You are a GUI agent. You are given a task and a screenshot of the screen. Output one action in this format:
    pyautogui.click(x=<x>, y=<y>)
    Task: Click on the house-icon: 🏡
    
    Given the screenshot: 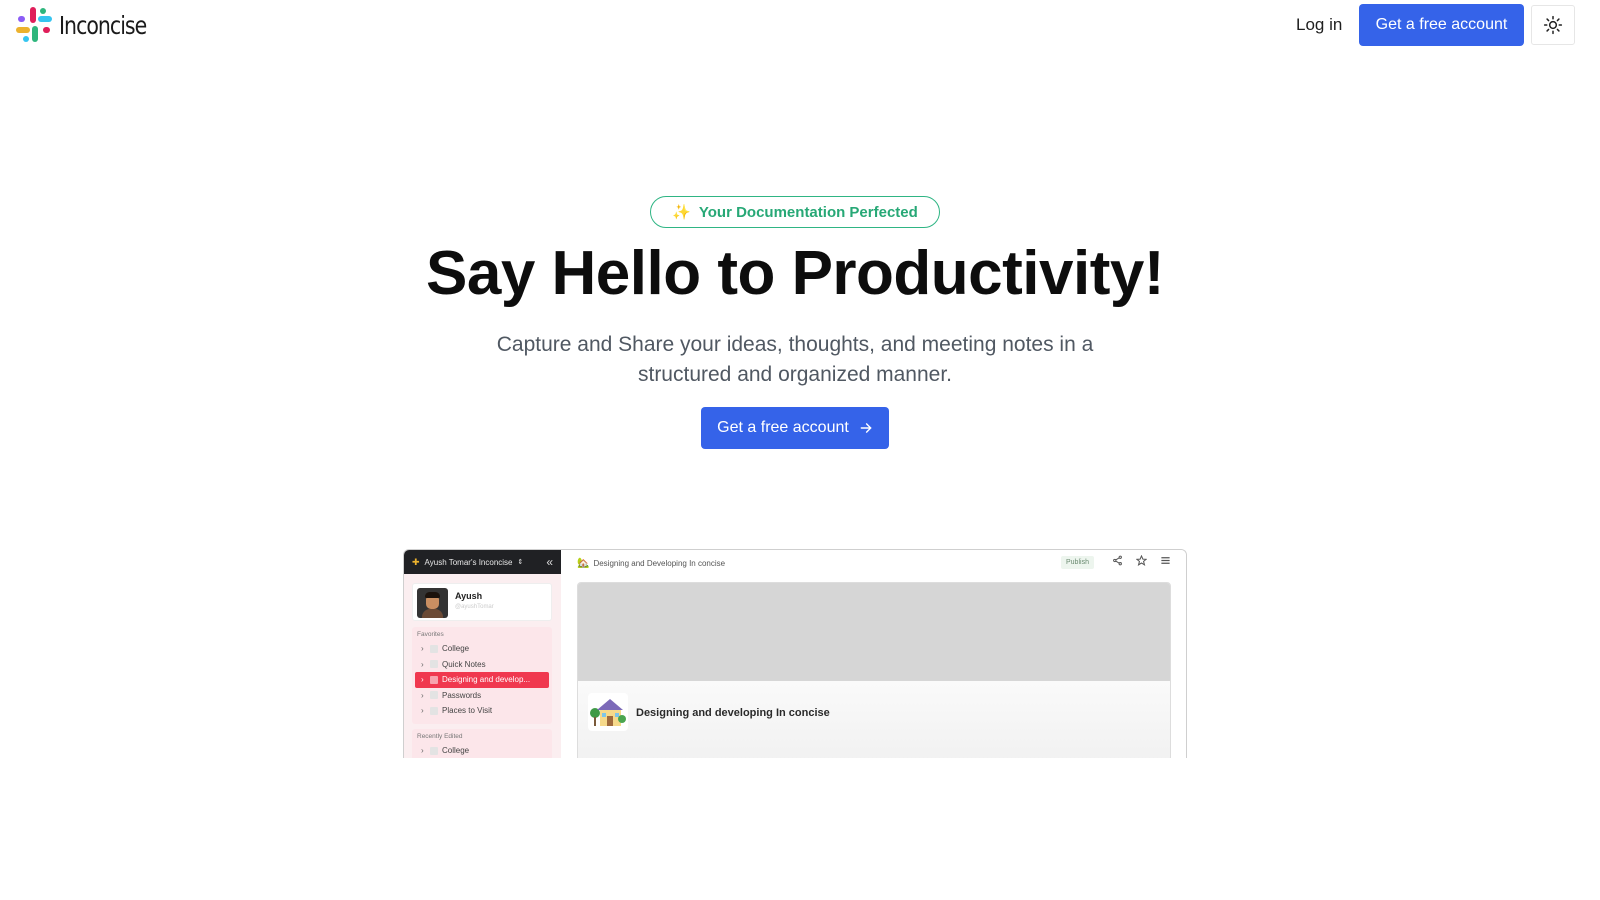 What is the action you would take?
    pyautogui.click(x=583, y=563)
    